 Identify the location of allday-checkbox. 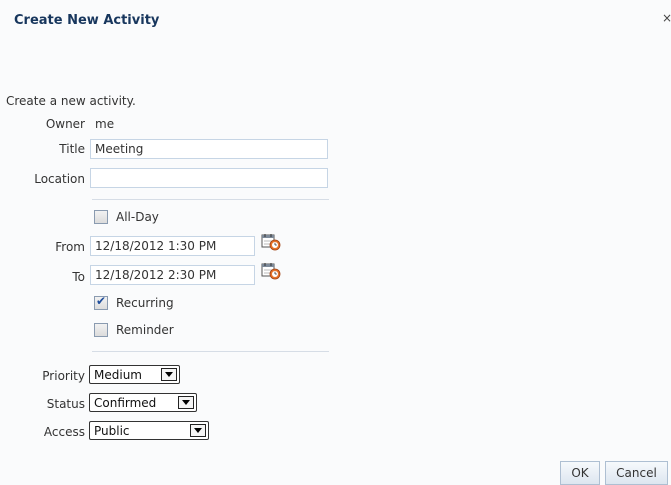
(101, 217).